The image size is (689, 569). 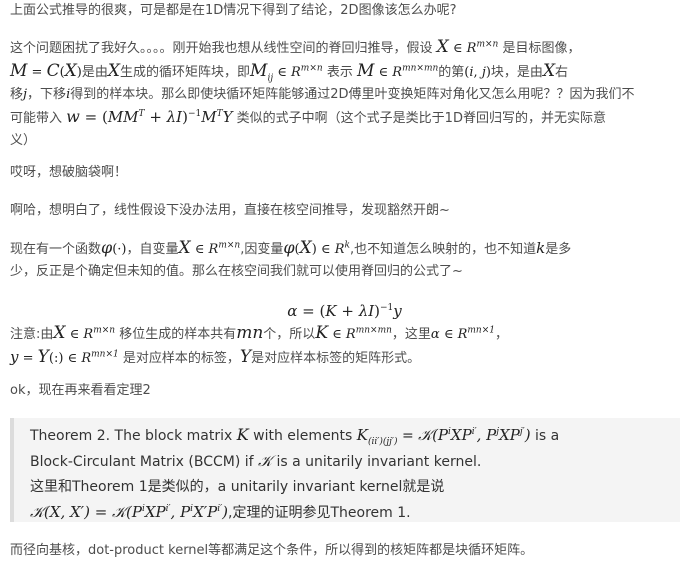 What do you see at coordinates (265, 461) in the screenshot?
I see `math-kernel-k: 𝒦` at bounding box center [265, 461].